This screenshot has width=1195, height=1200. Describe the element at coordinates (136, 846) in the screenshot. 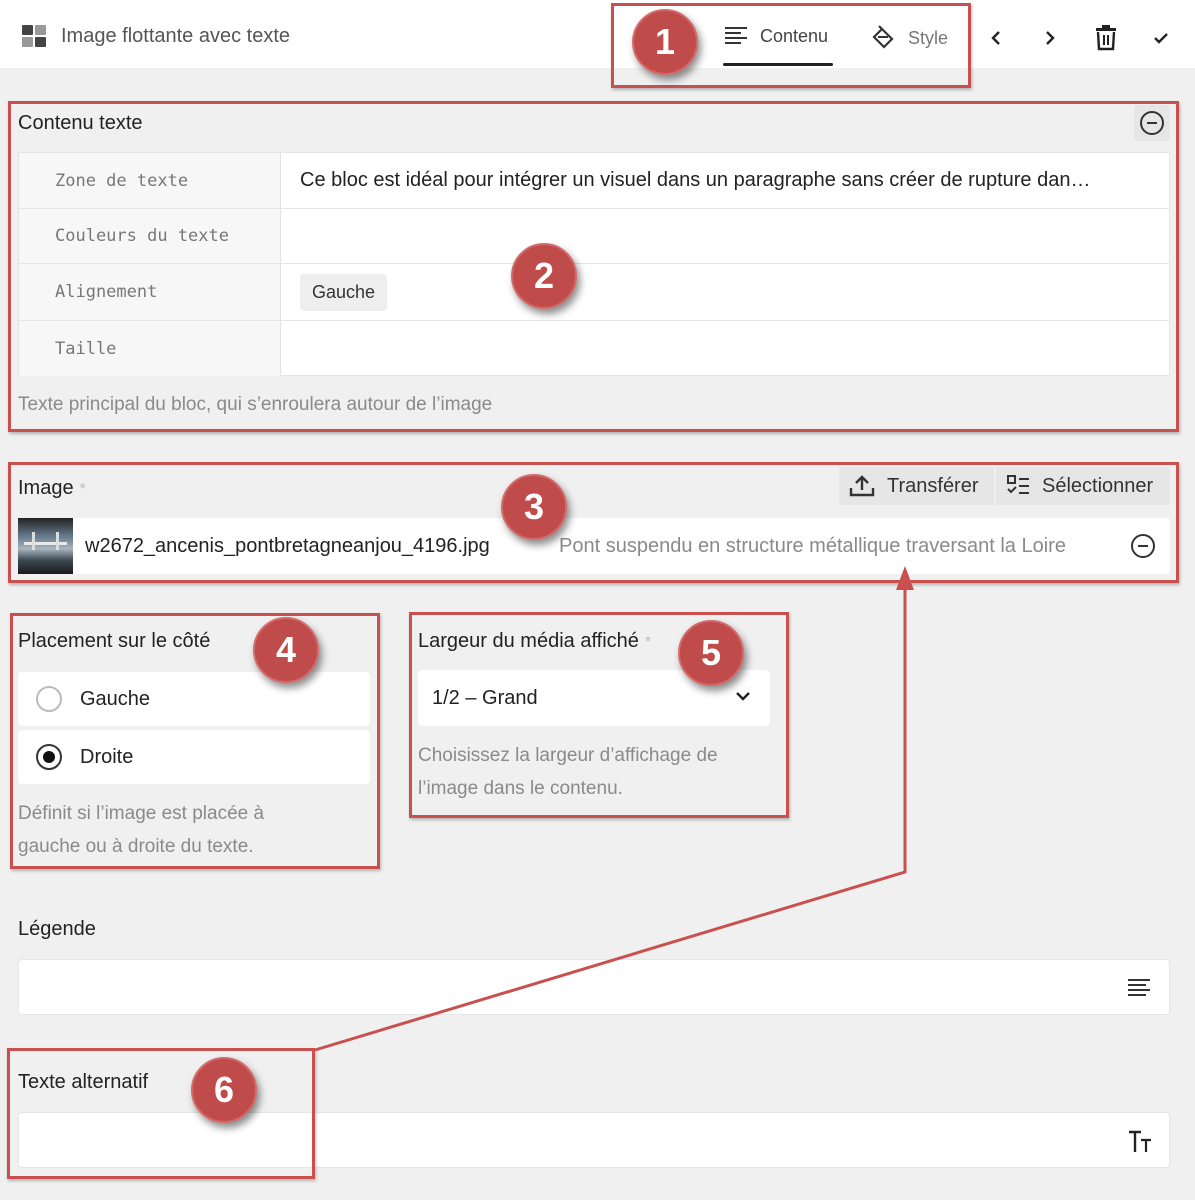

I see `help-line: gauche ou à droite du texte.` at that location.